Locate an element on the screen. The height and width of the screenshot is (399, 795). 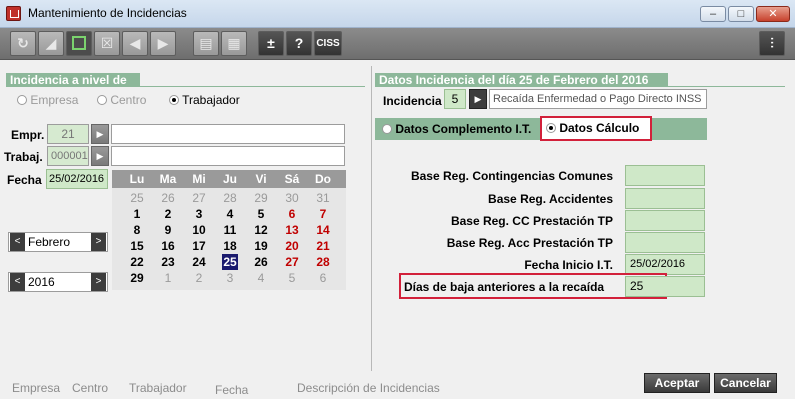
calendar-week: 25 26 27 28 29 30 31 is located at coordinates (229, 198).